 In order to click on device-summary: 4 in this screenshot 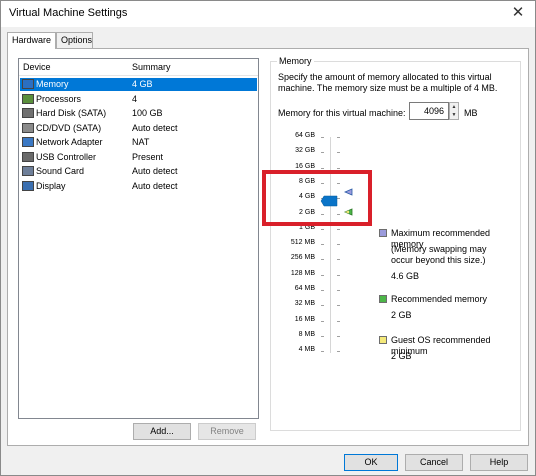, I will do `click(135, 98)`.